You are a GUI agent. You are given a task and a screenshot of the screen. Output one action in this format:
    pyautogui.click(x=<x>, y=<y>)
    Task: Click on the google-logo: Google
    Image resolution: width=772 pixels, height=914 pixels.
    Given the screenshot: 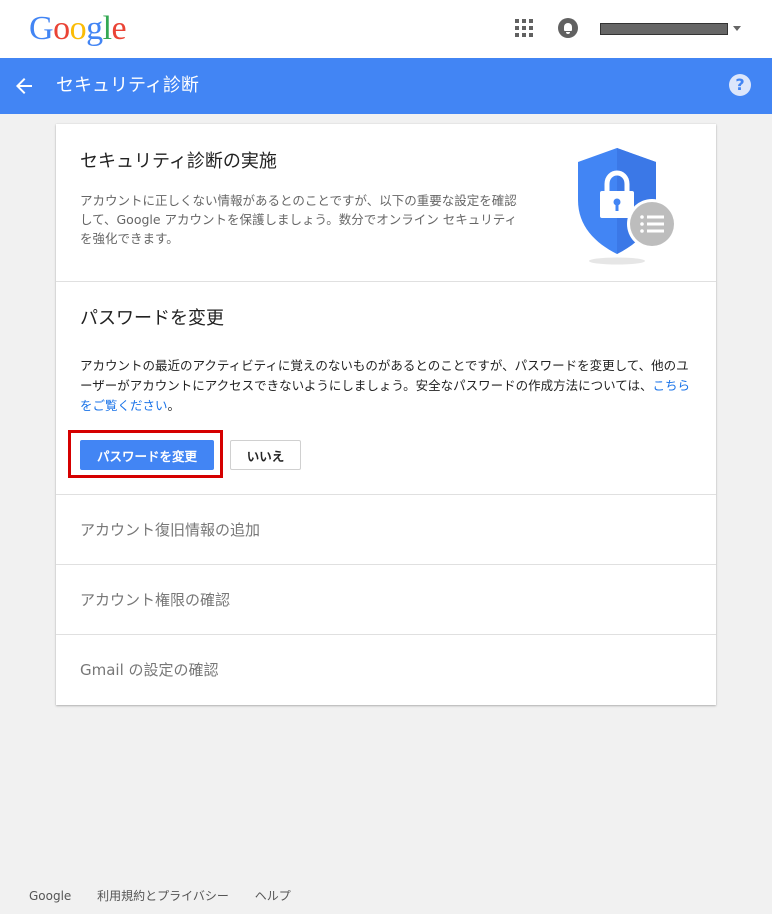 What is the action you would take?
    pyautogui.click(x=78, y=29)
    